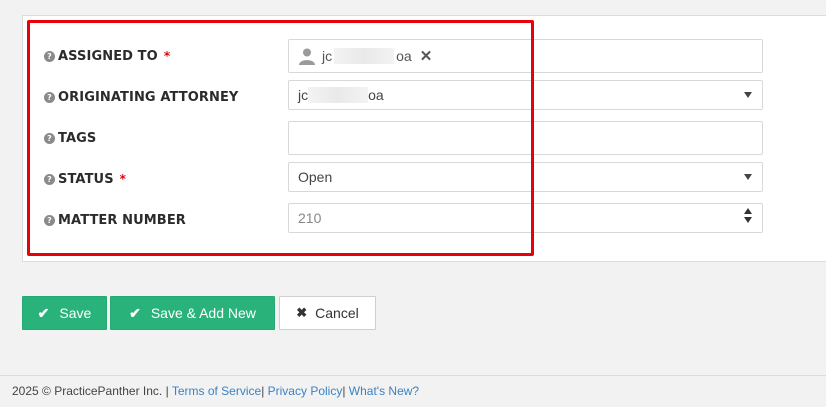  Describe the element at coordinates (64, 313) in the screenshot. I see `save-button: ✔ Save` at that location.